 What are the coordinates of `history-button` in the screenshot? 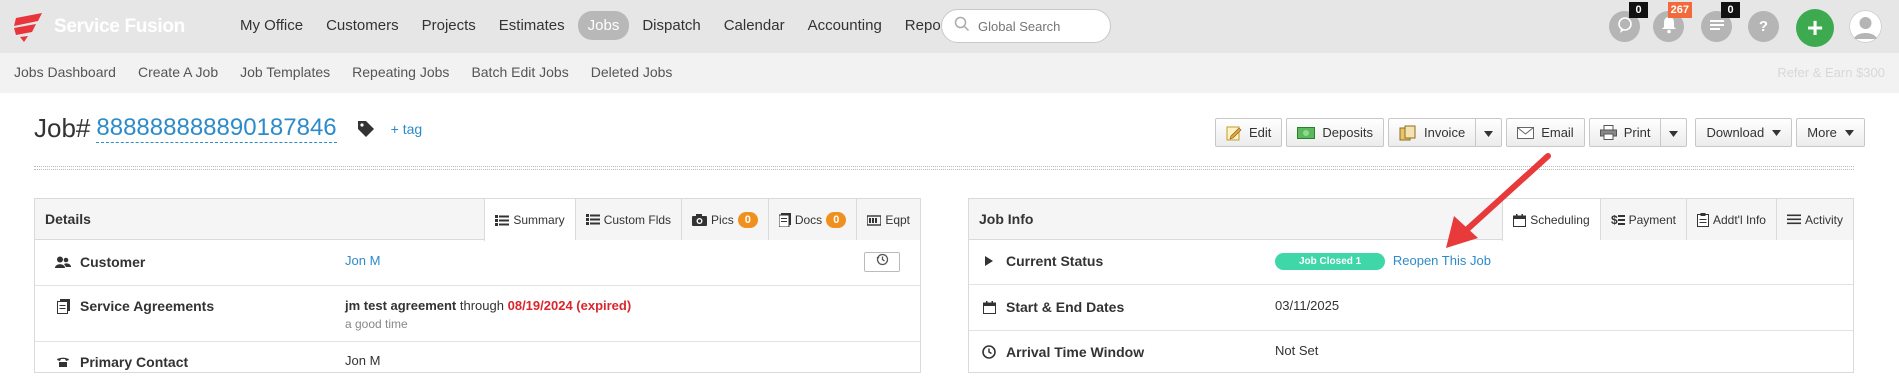 It's located at (882, 262).